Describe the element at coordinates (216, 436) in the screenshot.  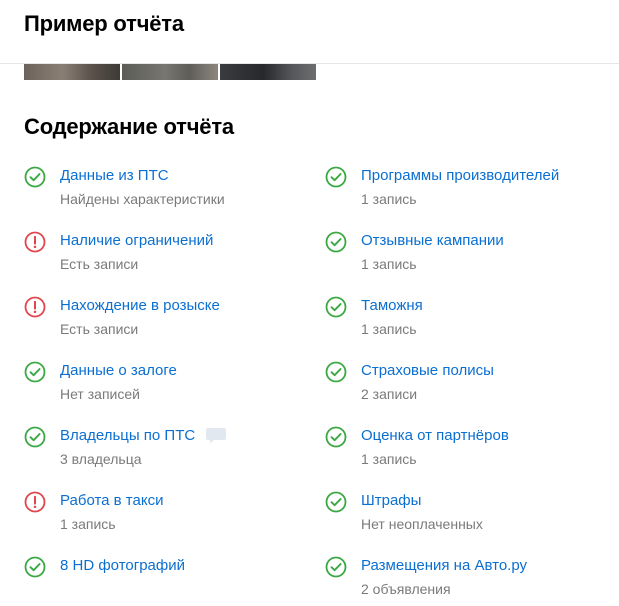
I see `comment-icon` at that location.